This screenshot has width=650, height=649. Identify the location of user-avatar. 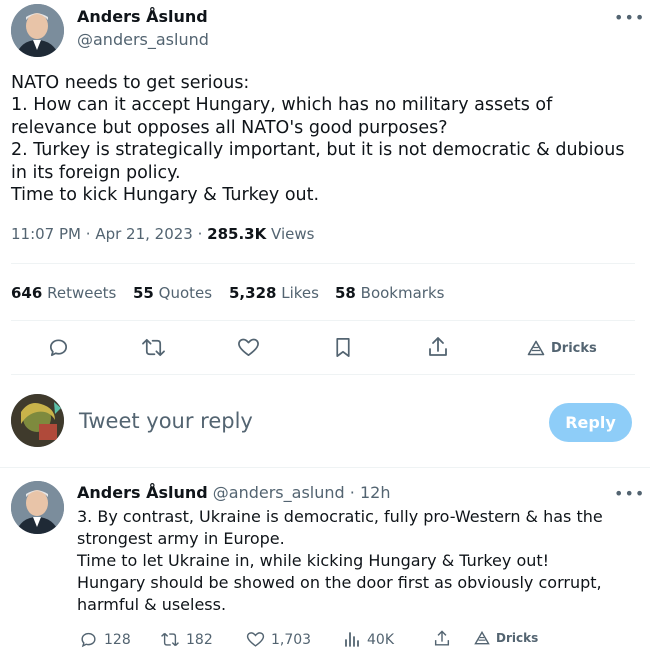
(37, 420).